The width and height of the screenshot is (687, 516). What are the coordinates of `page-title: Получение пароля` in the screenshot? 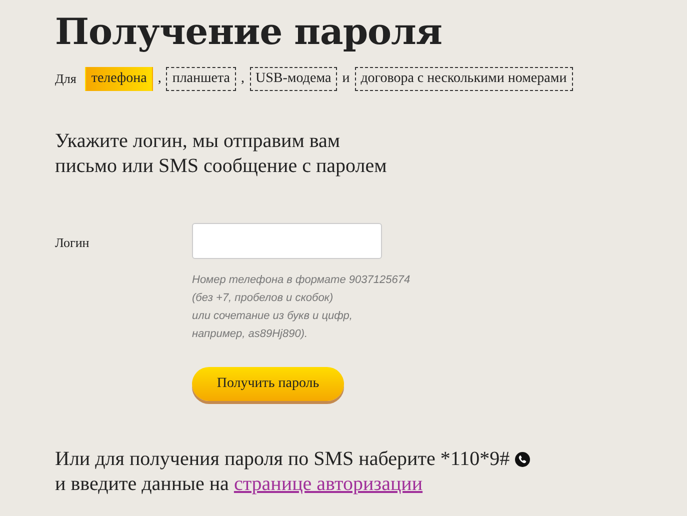 It's located at (249, 32).